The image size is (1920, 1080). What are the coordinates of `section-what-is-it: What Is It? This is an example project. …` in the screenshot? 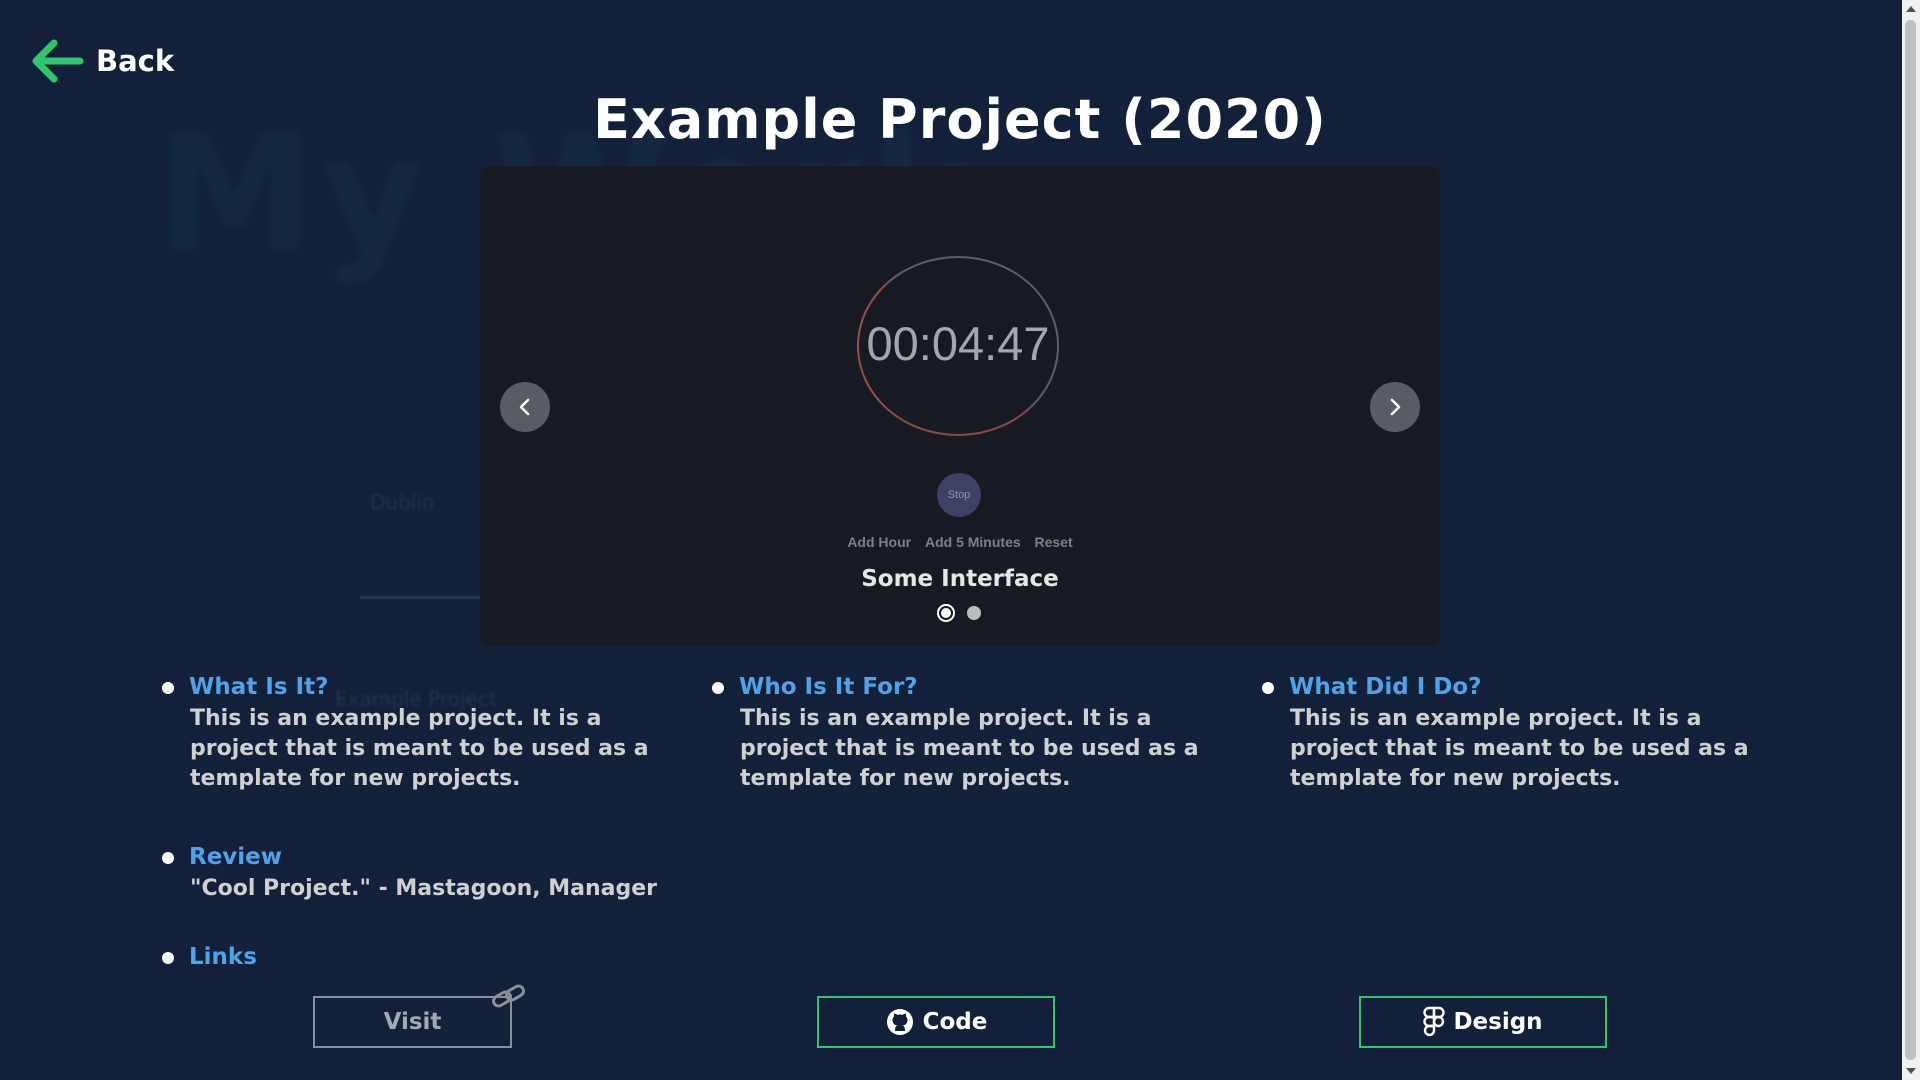 It's located at (417, 734).